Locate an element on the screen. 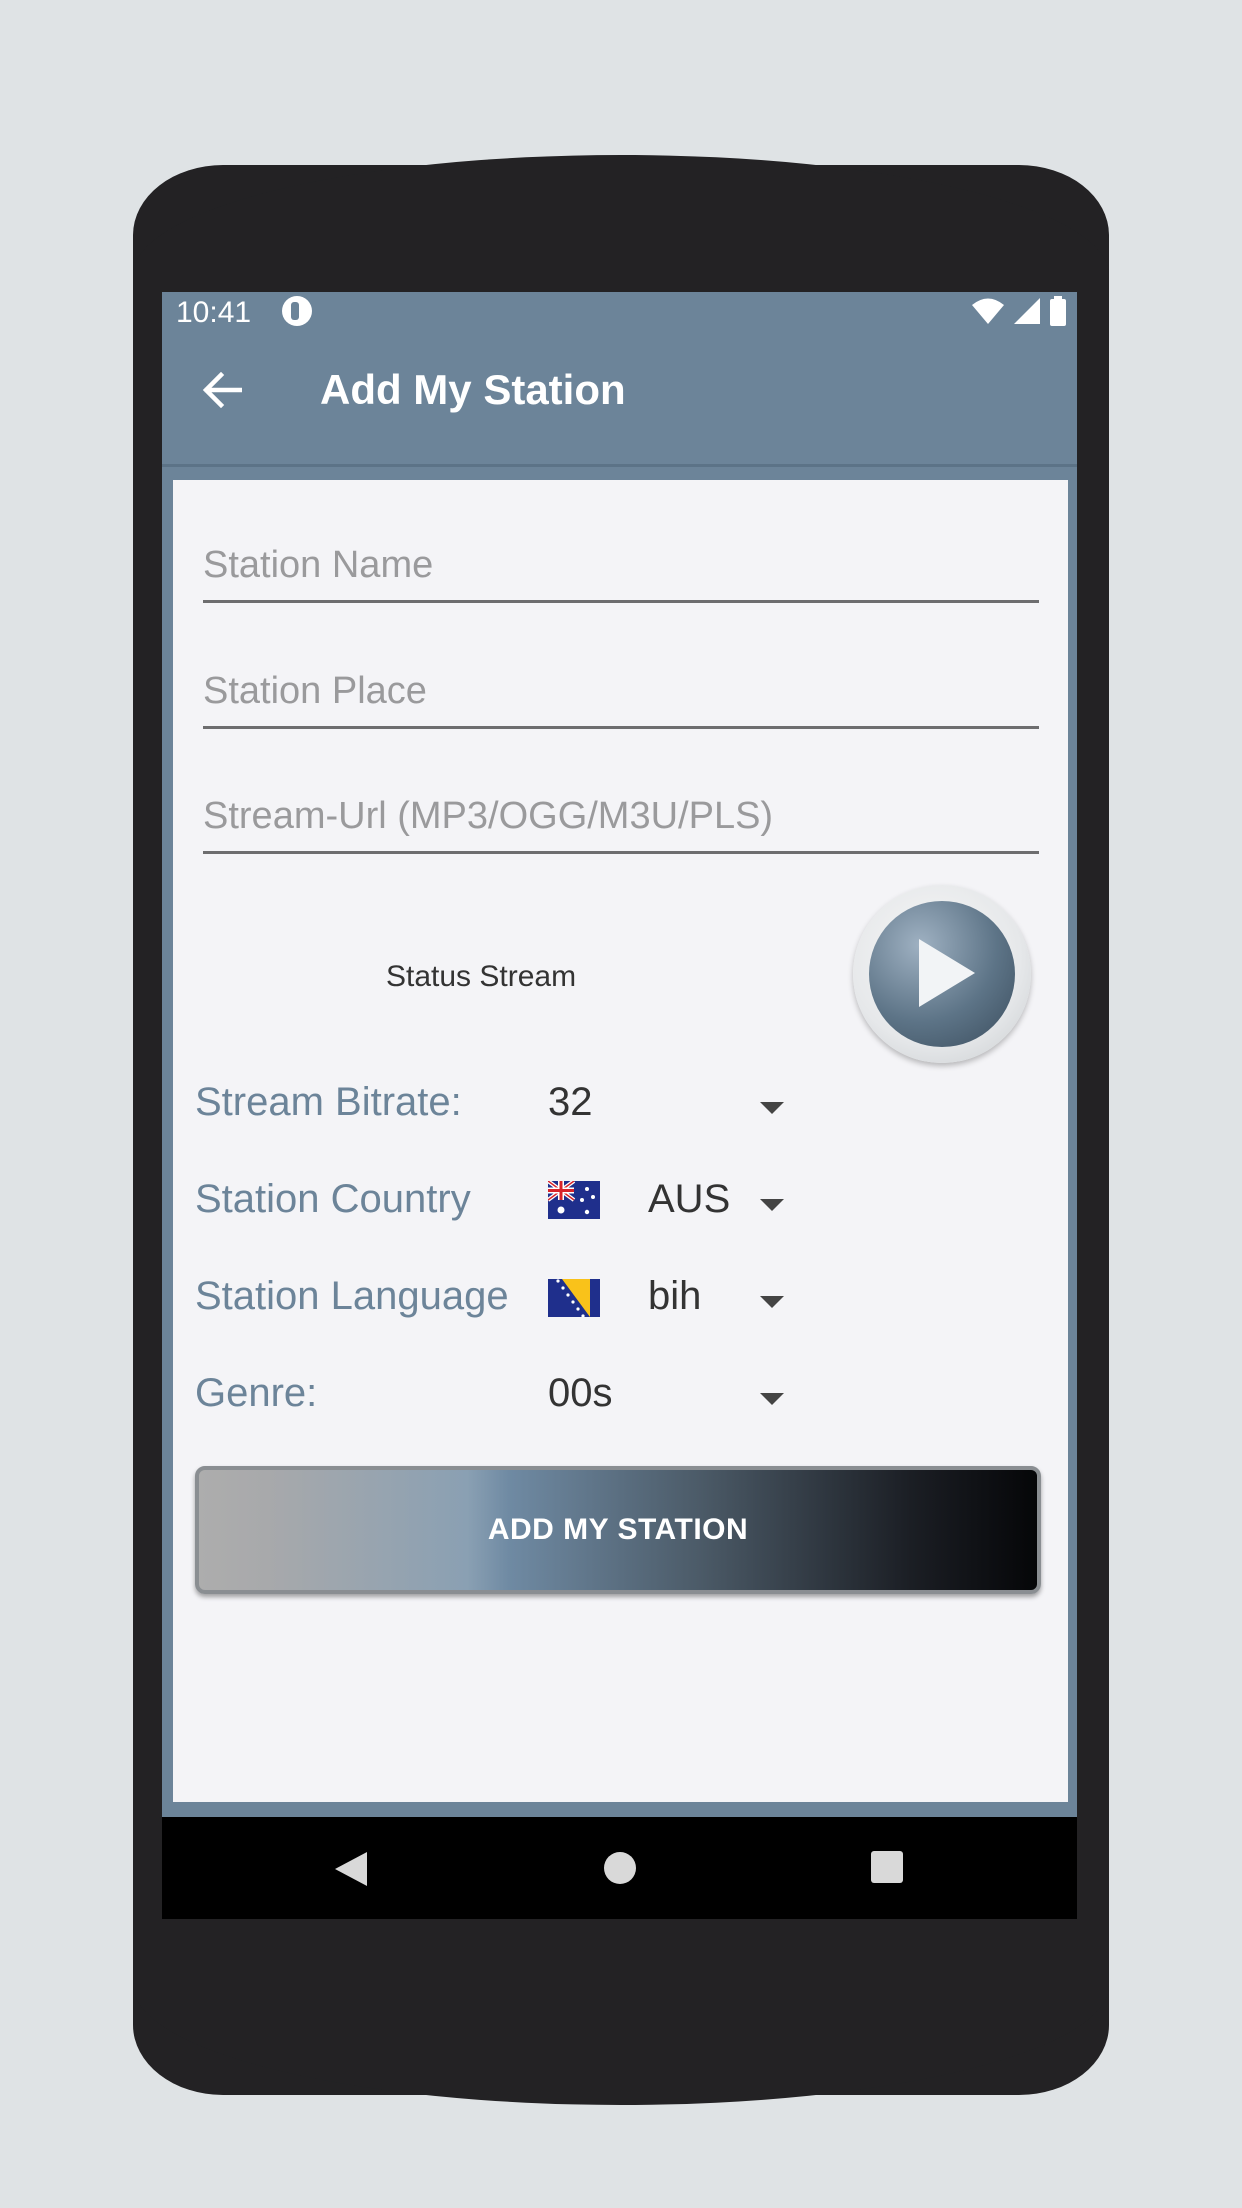  bitrate-label: Stream Bitrate: is located at coordinates (328, 1102).